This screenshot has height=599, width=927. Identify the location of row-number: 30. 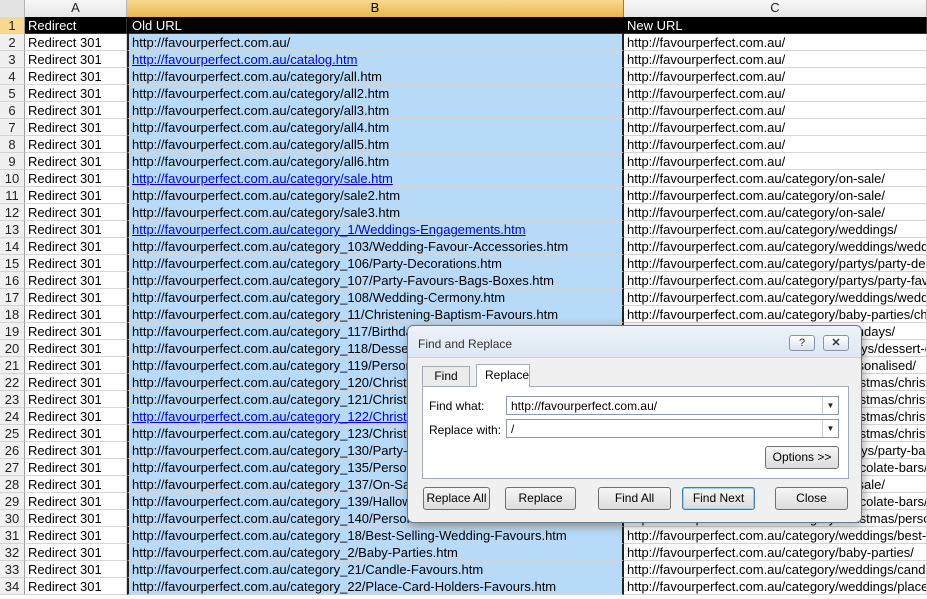
(12, 518).